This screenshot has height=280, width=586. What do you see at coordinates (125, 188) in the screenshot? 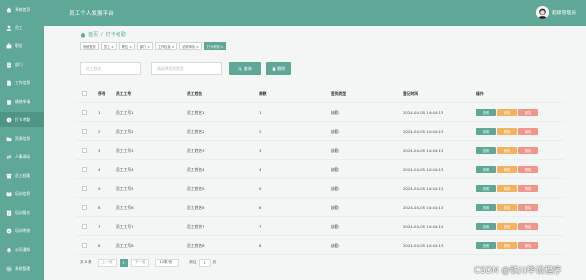
I see `cell-emp-no: 员工工号5` at bounding box center [125, 188].